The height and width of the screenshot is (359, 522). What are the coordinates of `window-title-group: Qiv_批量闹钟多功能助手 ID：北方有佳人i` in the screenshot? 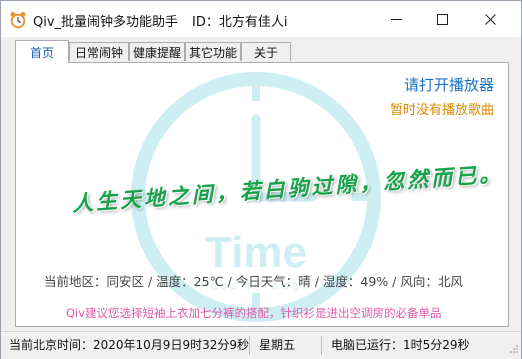 It's located at (160, 20).